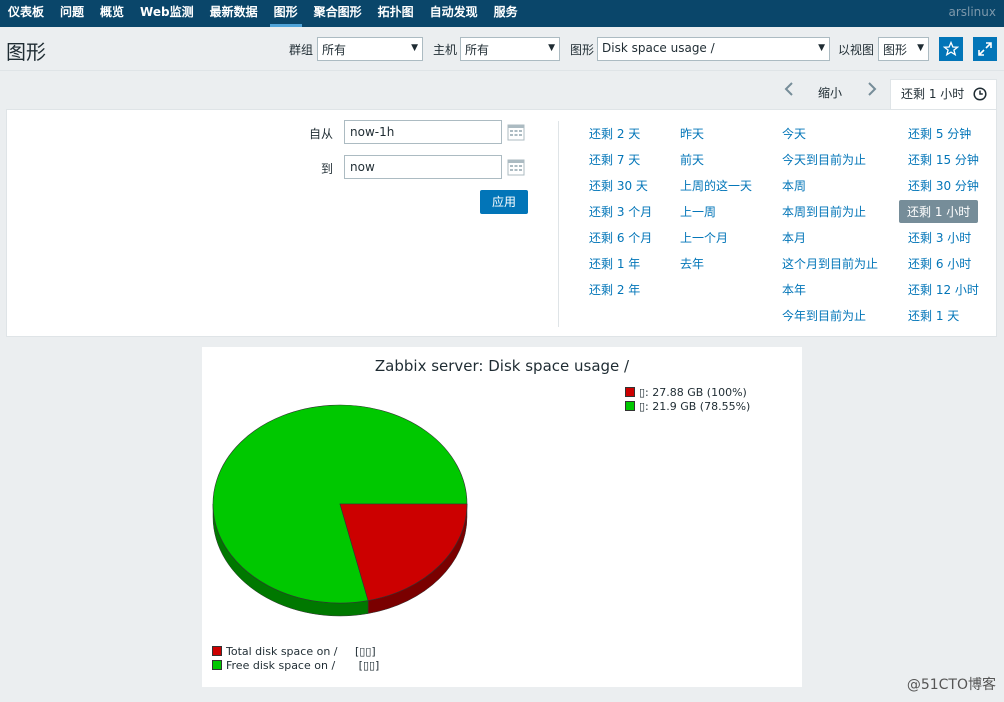  I want to click on view-label: 以视图, so click(856, 50).